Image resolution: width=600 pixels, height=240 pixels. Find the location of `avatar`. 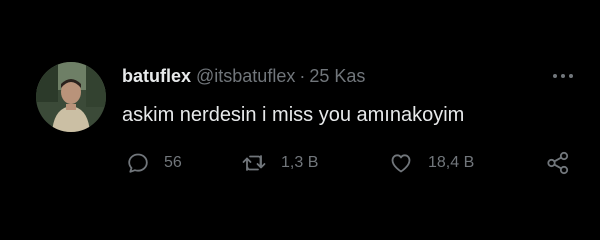

avatar is located at coordinates (71, 97).